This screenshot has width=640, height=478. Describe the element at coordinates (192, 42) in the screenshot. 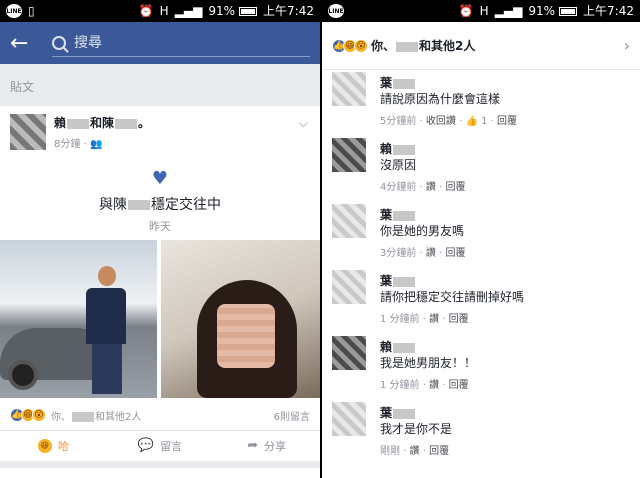

I see `search-input` at that location.